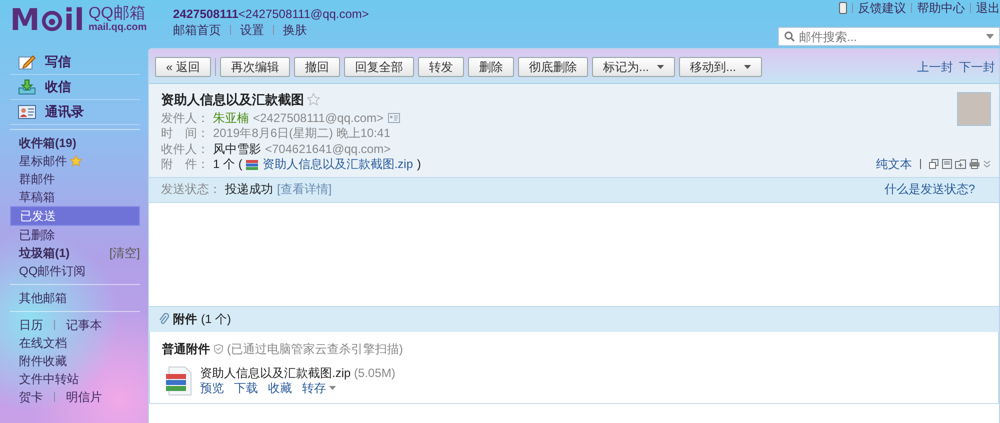  Describe the element at coordinates (75, 343) in the screenshot. I see `folder-item: 在线文档` at that location.